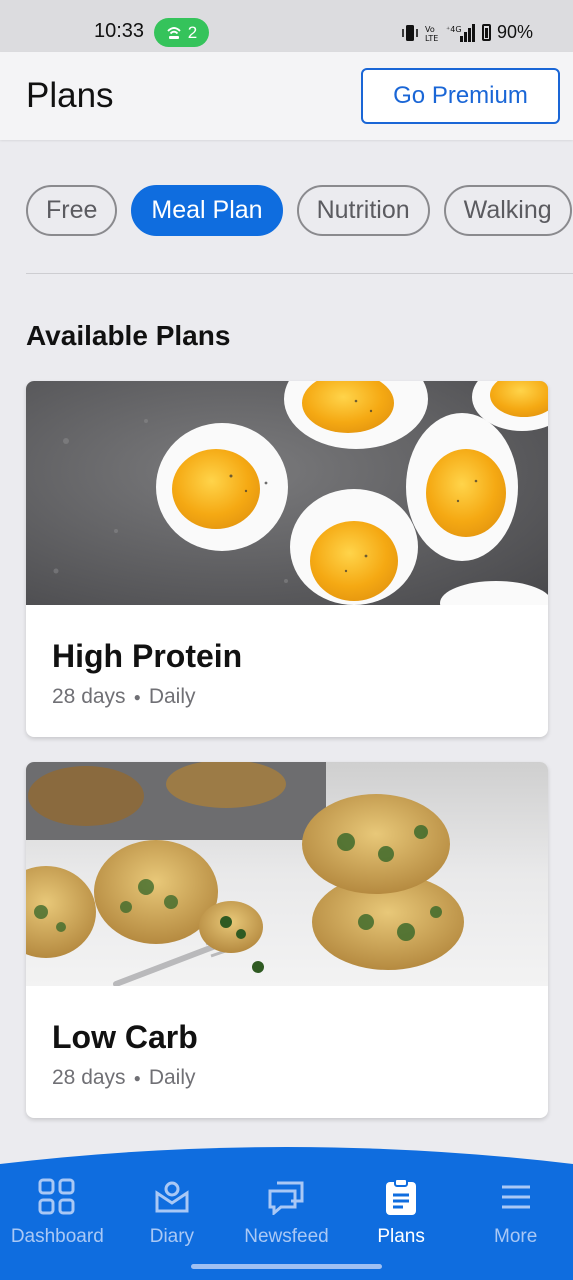 The image size is (573, 1280). What do you see at coordinates (431, 38) in the screenshot?
I see `svg-text: LTE` at bounding box center [431, 38].